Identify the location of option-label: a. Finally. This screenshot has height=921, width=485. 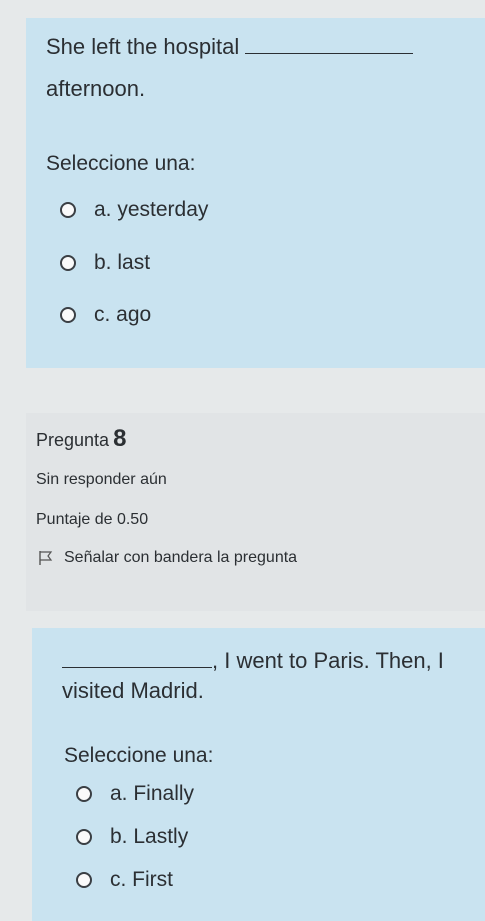
(152, 793).